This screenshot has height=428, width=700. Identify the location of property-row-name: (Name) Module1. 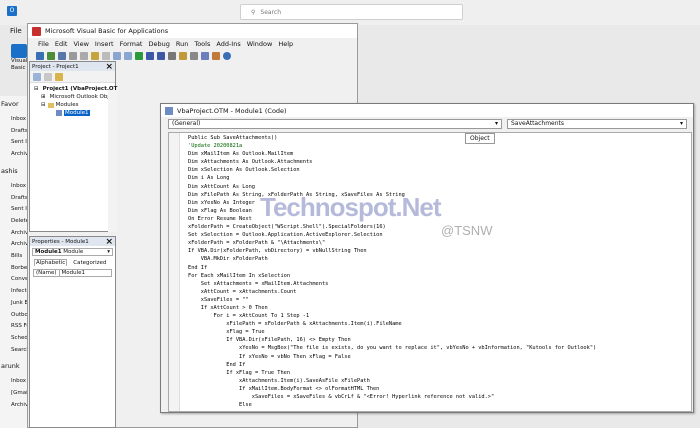
(72, 273).